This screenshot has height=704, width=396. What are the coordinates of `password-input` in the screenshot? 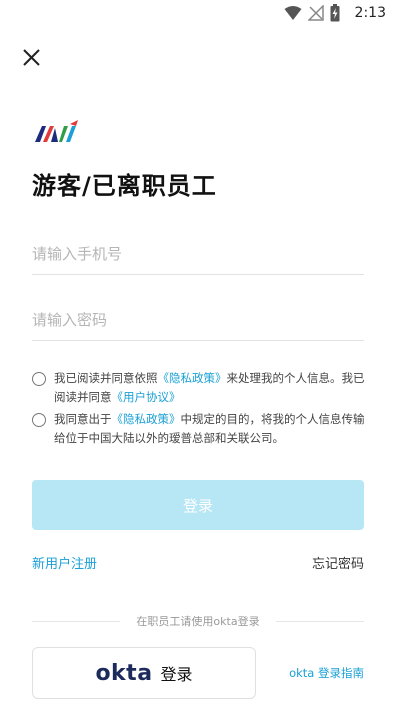 It's located at (198, 320).